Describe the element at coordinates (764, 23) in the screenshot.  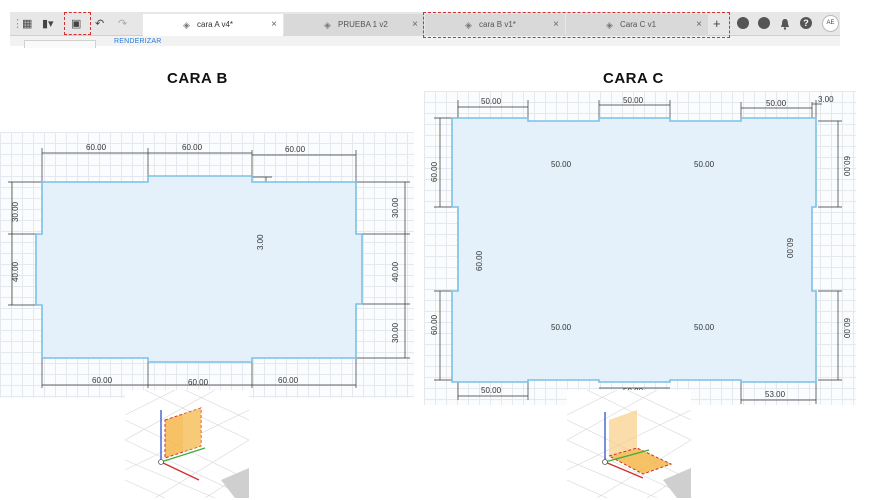
I see `job-status-icon` at that location.